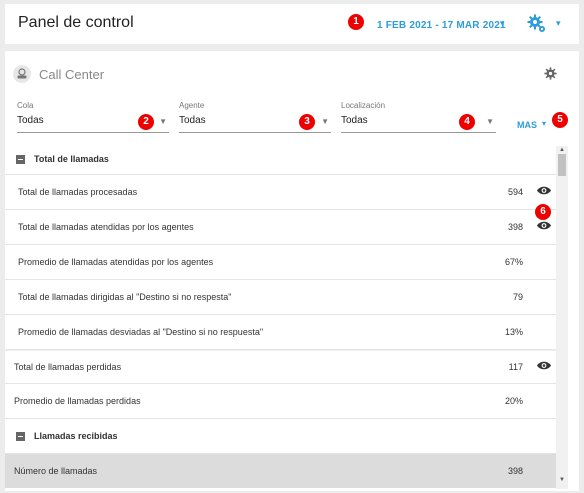 The width and height of the screenshot is (584, 493). I want to click on scrollbar-thumb, so click(562, 165).